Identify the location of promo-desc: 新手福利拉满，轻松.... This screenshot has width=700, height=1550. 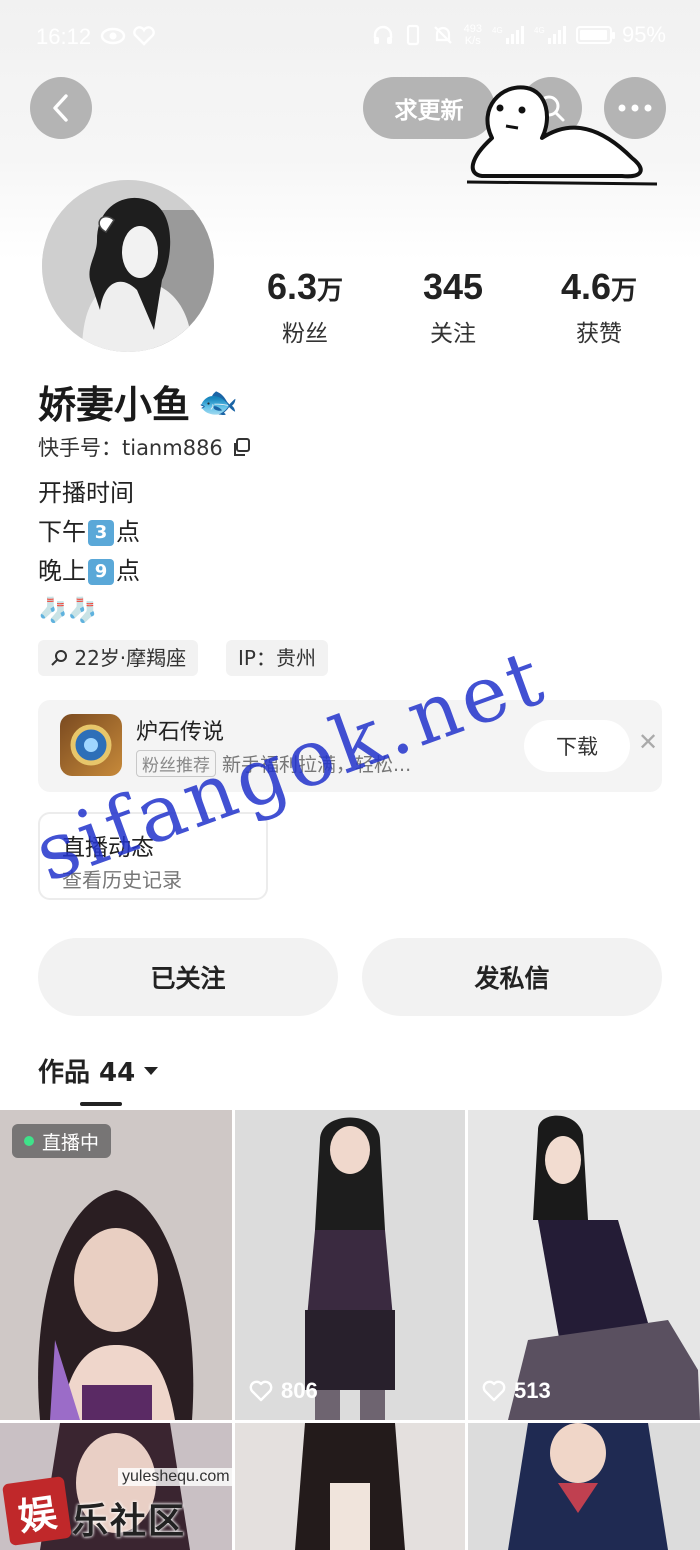
(317, 765).